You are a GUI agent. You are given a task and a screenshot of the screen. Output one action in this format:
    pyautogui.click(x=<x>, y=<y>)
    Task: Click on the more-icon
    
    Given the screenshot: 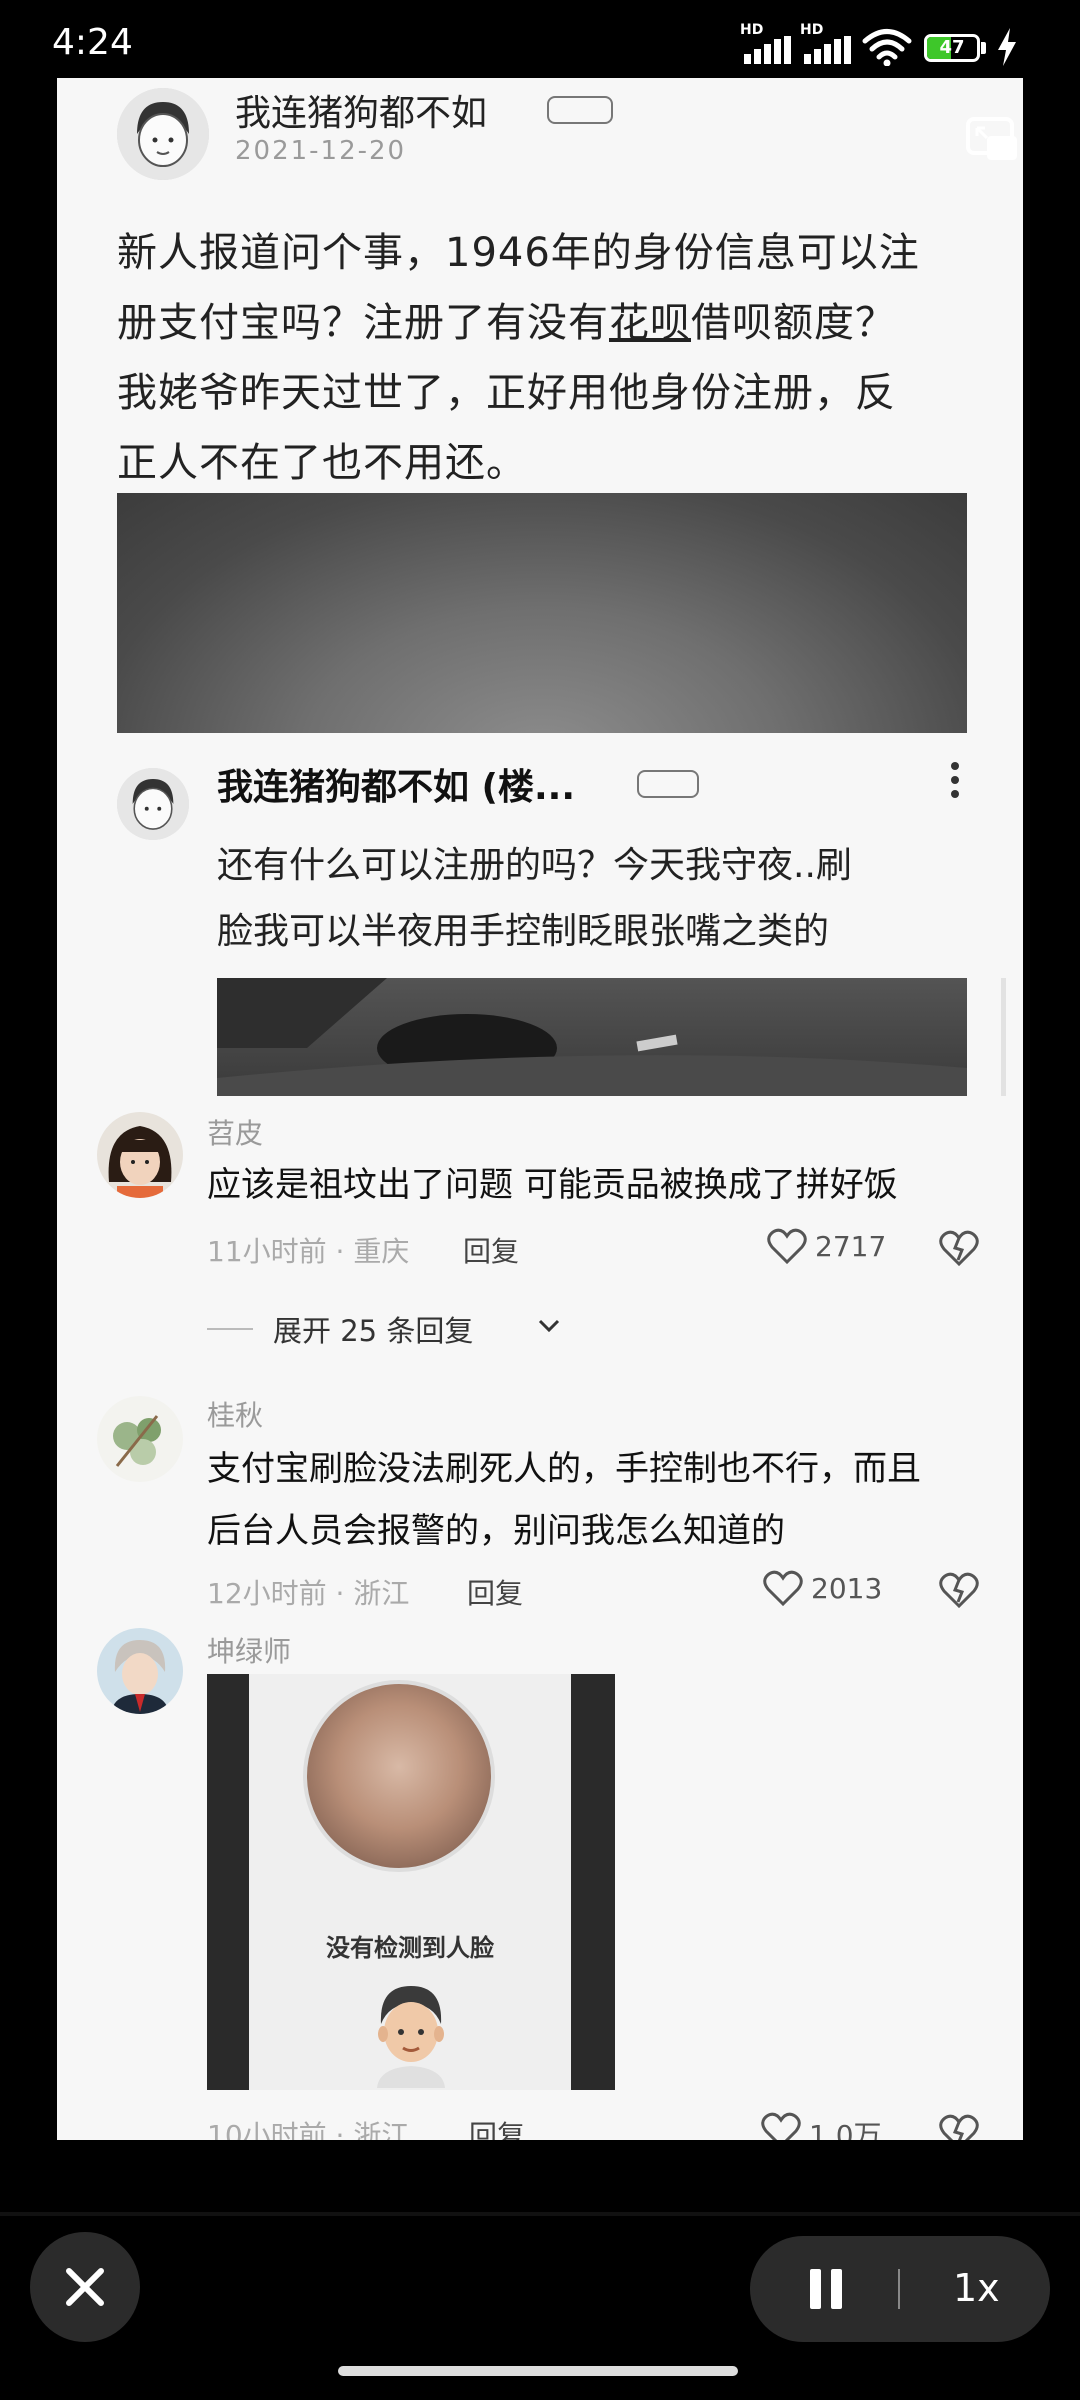 What is the action you would take?
    pyautogui.click(x=955, y=780)
    